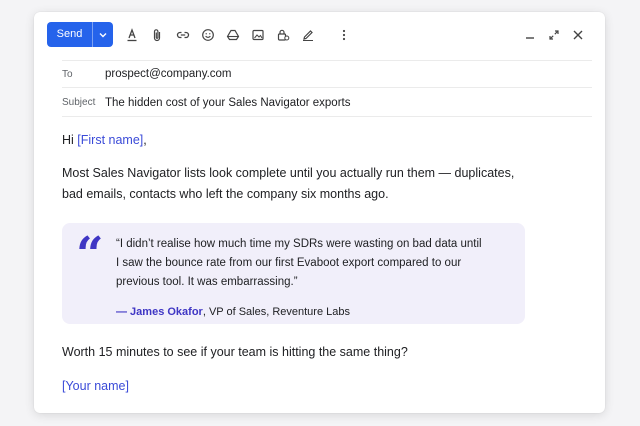  I want to click on first-name-placeholder: [First name], so click(110, 140).